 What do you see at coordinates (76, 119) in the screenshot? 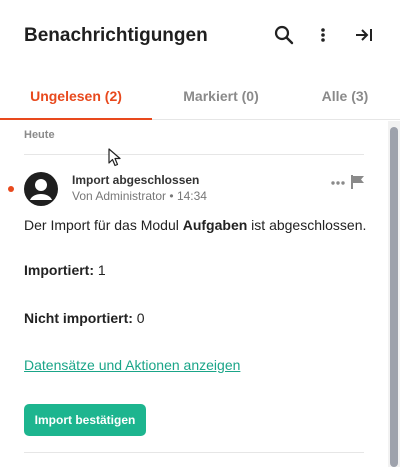
I see `active-tab-indicator` at bounding box center [76, 119].